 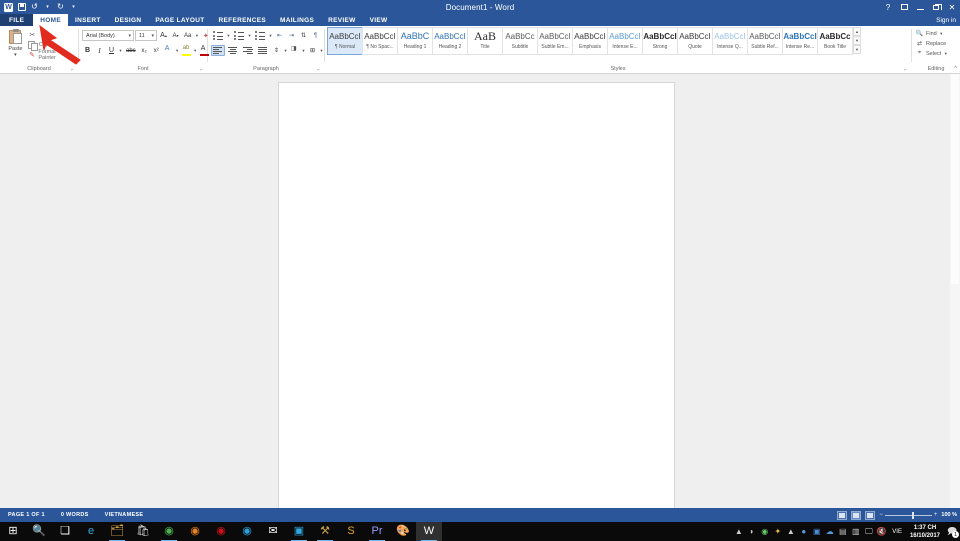 What do you see at coordinates (842, 531) in the screenshot?
I see `tray-app8-icon: ▤` at bounding box center [842, 531].